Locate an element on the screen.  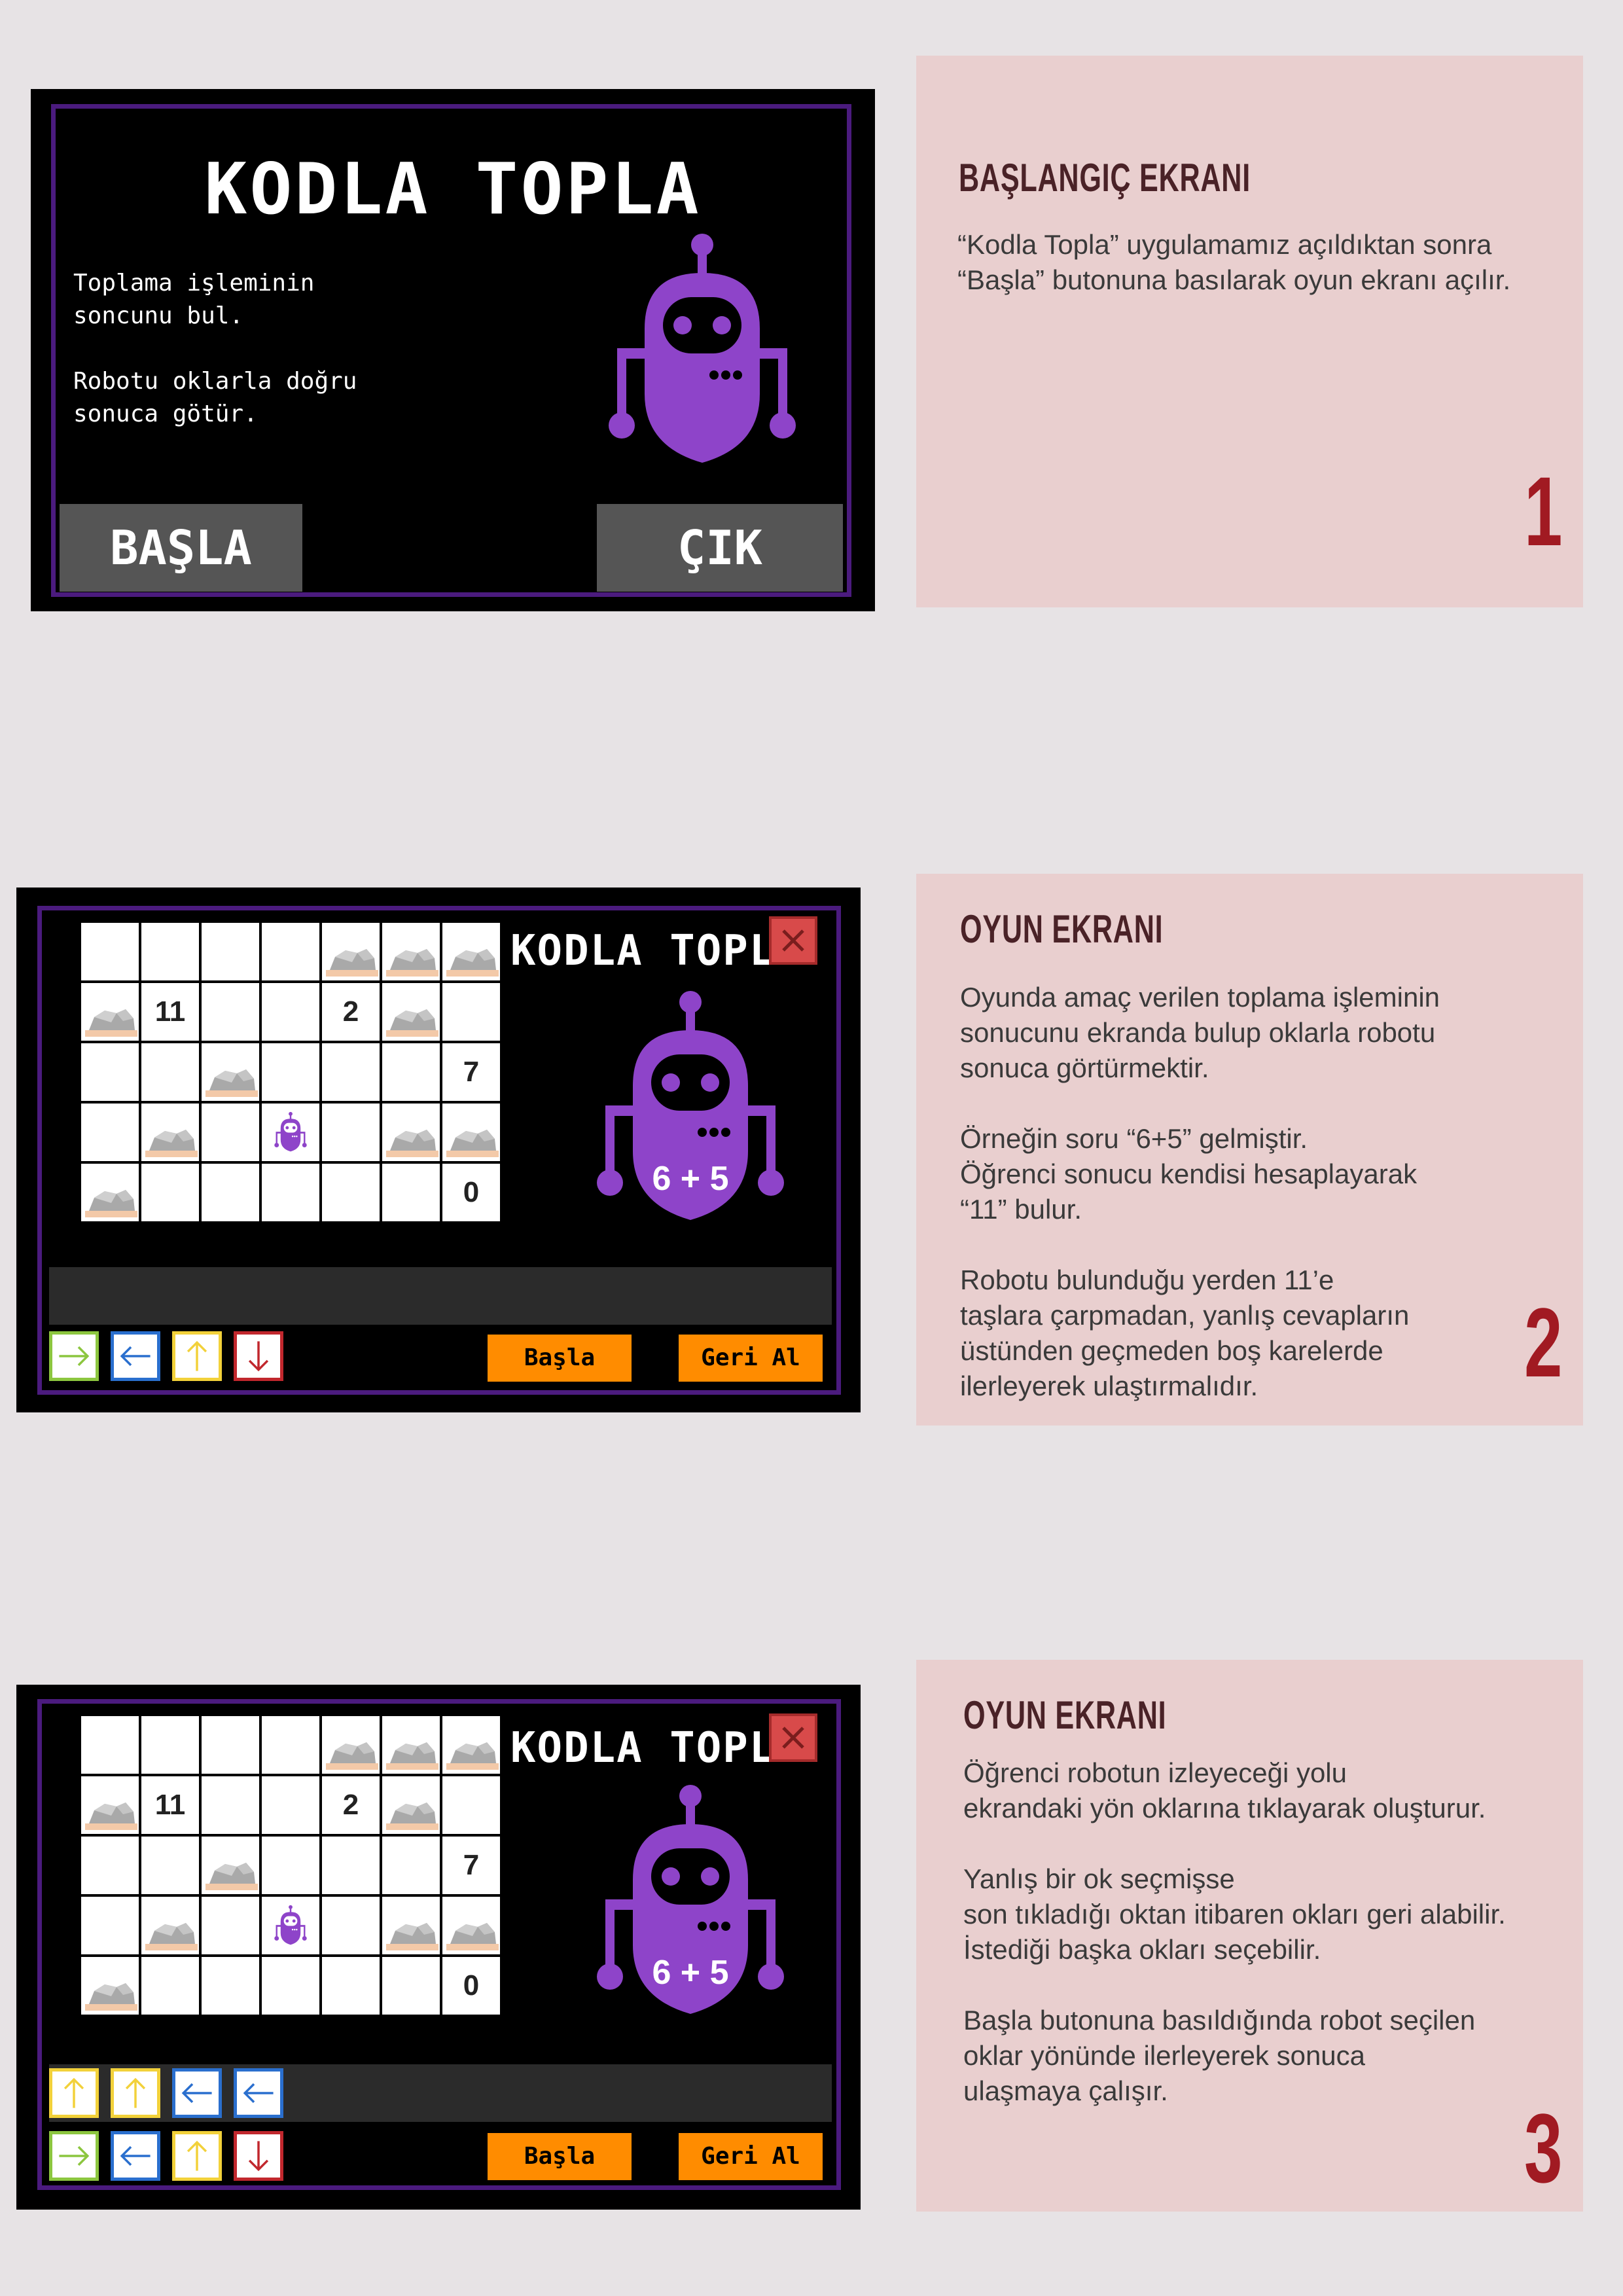
exit-button: ÇIK is located at coordinates (720, 548).